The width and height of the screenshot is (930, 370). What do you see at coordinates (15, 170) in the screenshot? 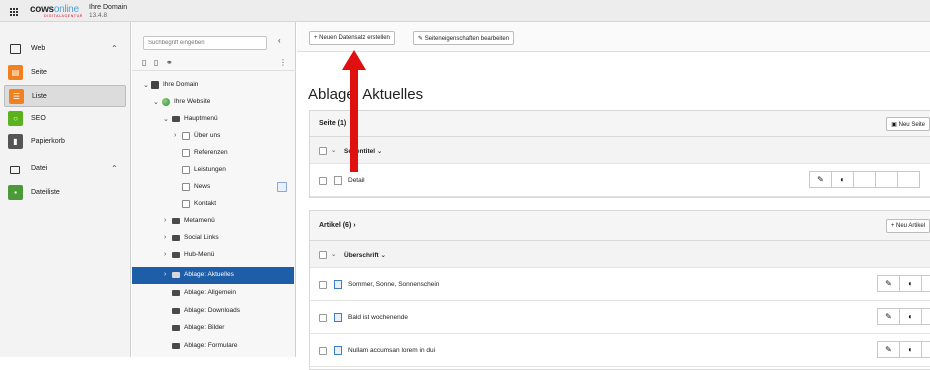
I see `image-icon` at bounding box center [15, 170].